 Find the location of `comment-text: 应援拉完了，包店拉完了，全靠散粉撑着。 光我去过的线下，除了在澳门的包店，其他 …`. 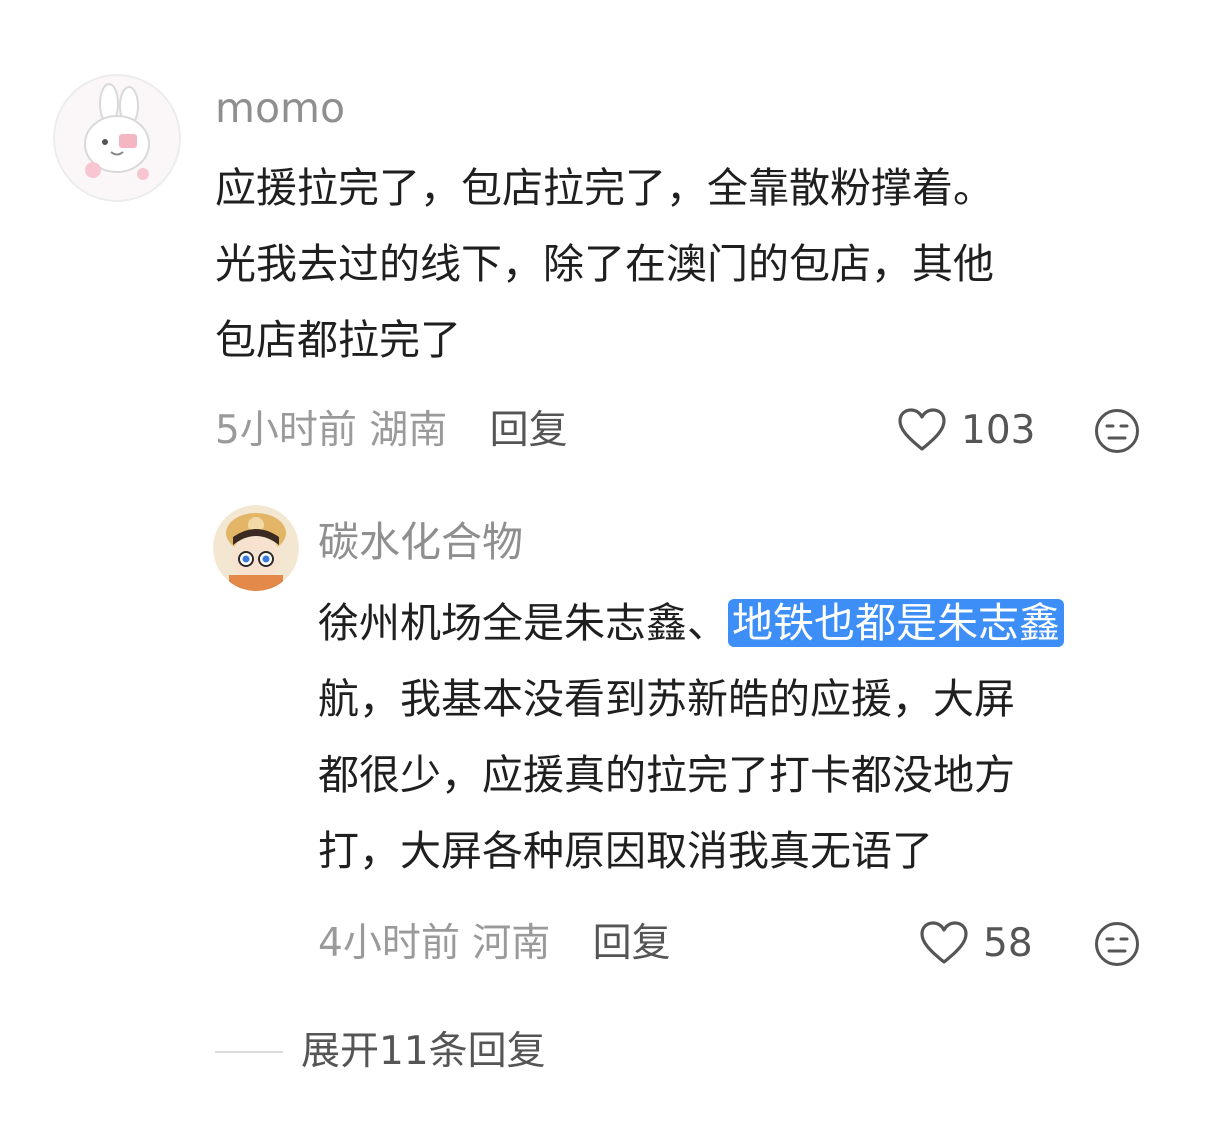

comment-text: 应援拉完了，包店拉完了，全靠散粉撑着。 光我去过的线下，除了在澳门的包店，其他 … is located at coordinates (604, 264).